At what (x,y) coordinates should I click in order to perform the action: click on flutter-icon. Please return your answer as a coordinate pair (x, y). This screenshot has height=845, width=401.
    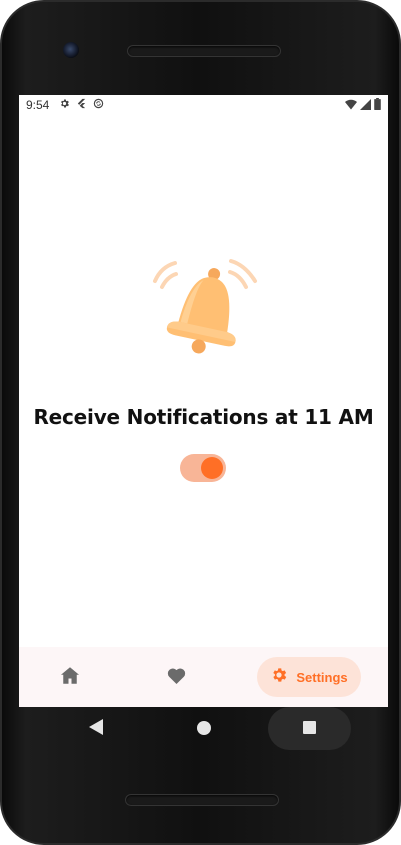
    Looking at the image, I should click on (81, 105).